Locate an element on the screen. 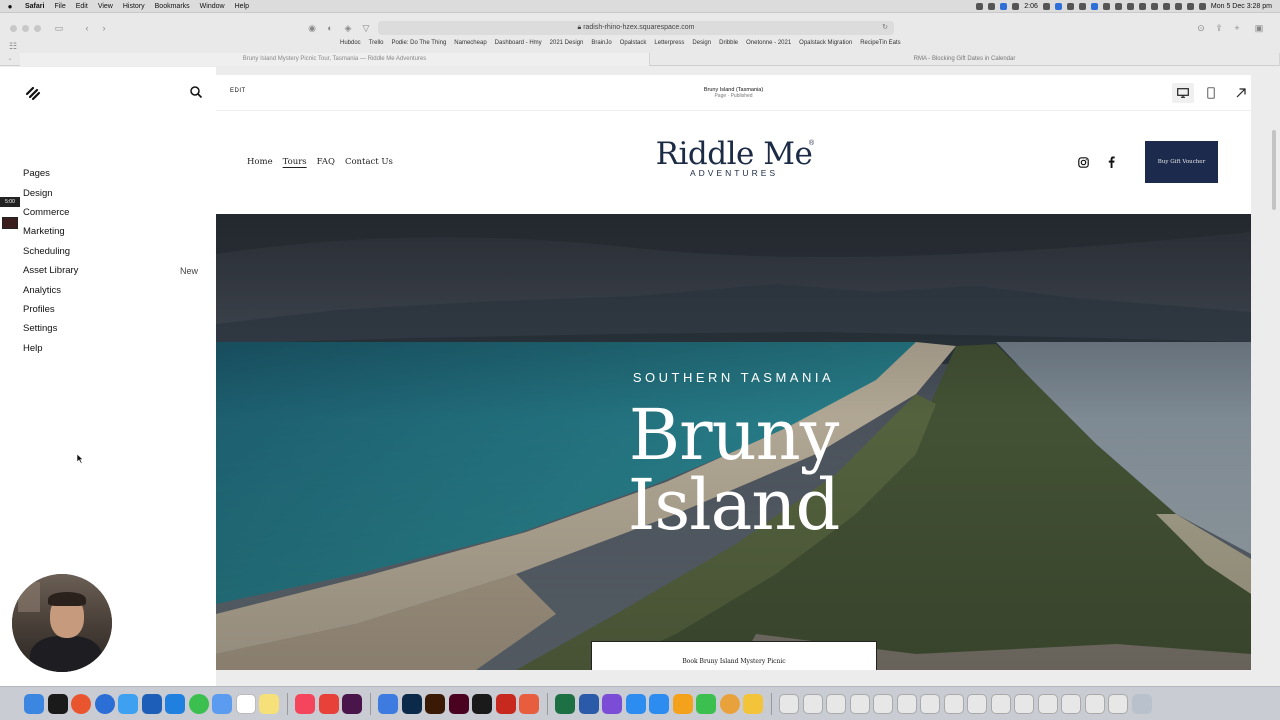 Image resolution: width=1280 pixels, height=720 pixels. sidebar-item-help: Help is located at coordinates (110, 348).